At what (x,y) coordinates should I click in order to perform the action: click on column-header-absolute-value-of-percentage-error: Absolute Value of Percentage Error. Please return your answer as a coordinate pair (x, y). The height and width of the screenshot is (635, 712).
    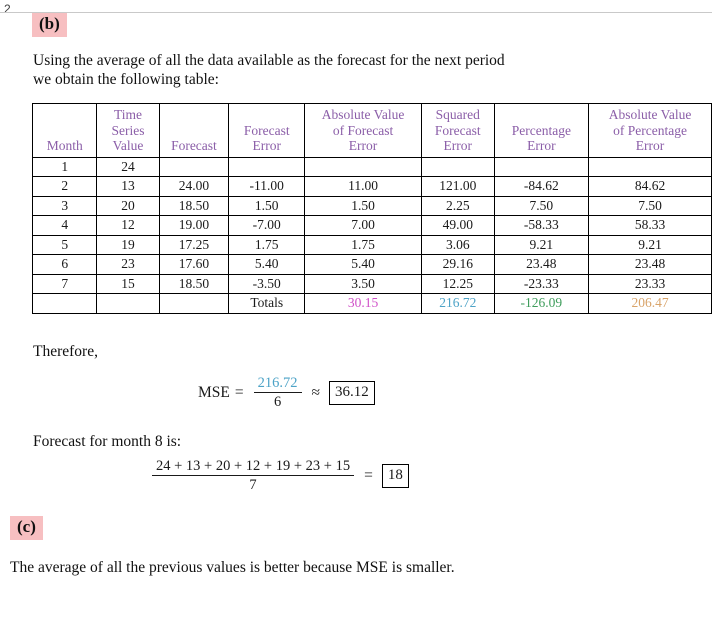
    Looking at the image, I should click on (650, 130).